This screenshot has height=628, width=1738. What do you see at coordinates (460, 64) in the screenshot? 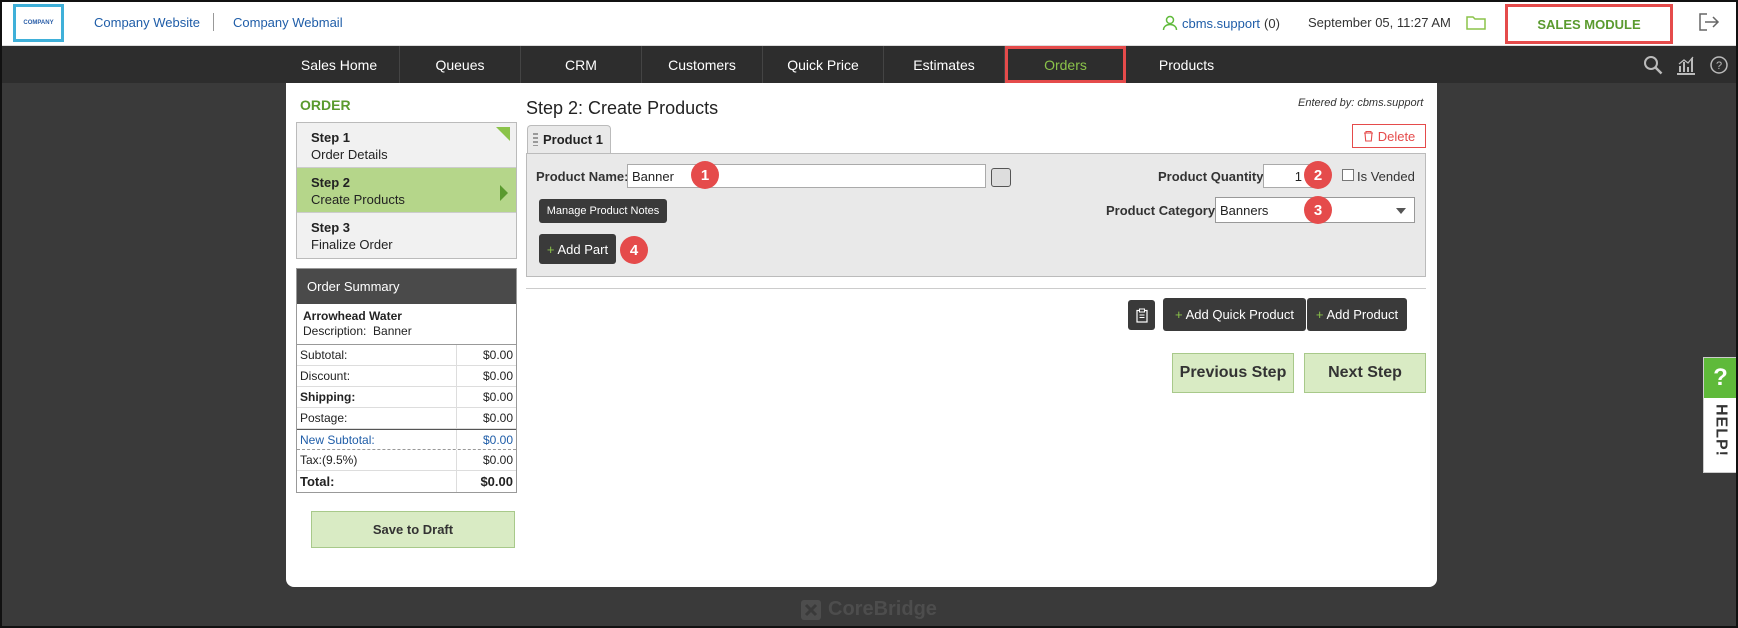
I see `nav-queues: Queues` at bounding box center [460, 64].